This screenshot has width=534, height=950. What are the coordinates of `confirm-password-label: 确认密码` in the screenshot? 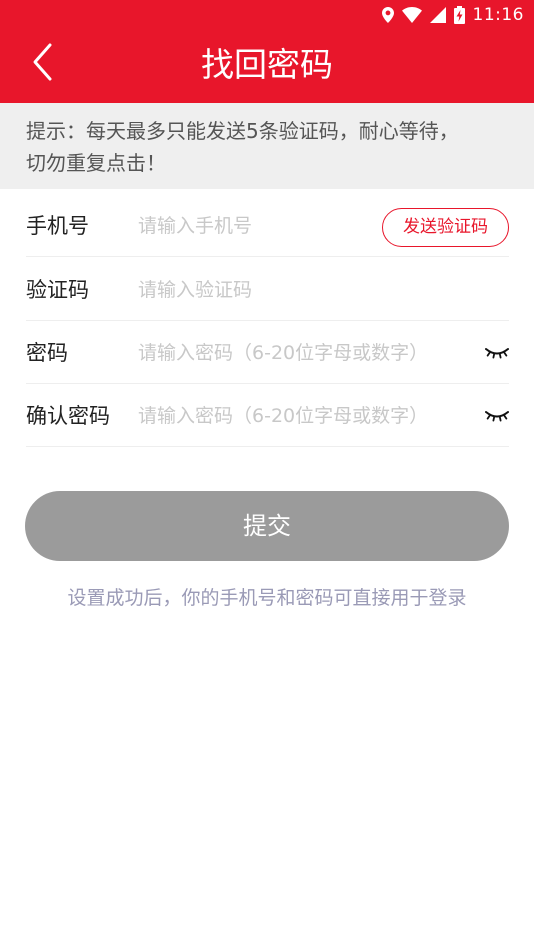 It's located at (68, 416).